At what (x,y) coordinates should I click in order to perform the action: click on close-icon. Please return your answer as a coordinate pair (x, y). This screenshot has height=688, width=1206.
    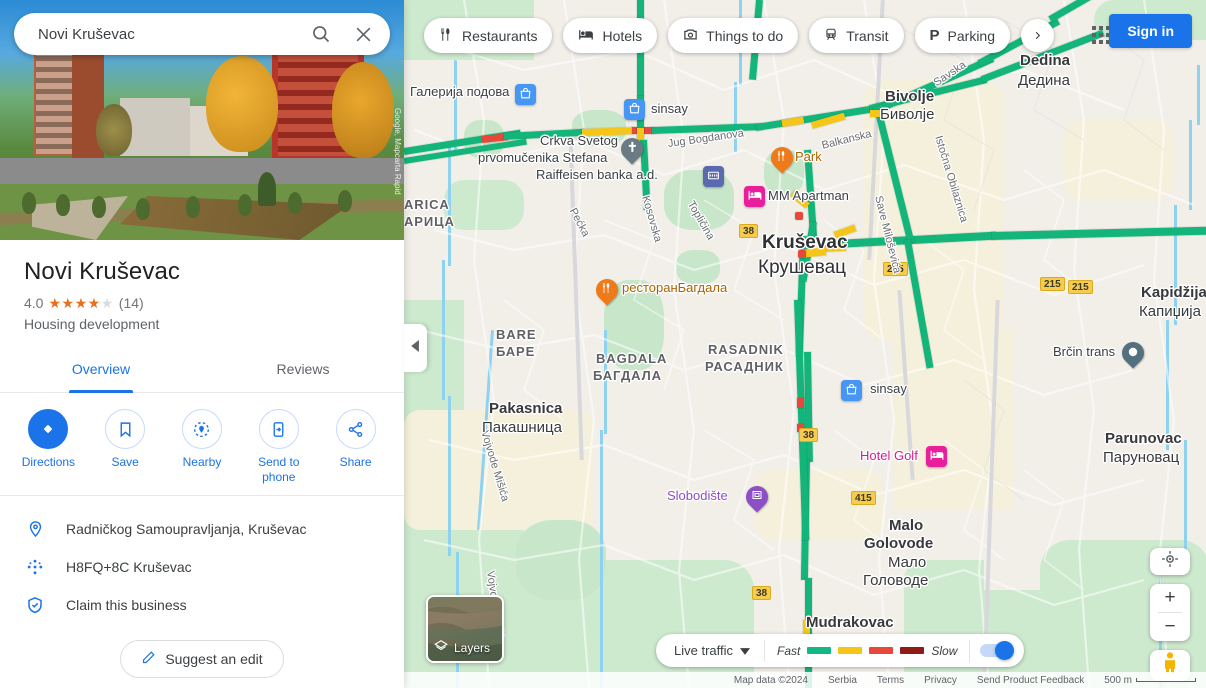
    Looking at the image, I should click on (363, 34).